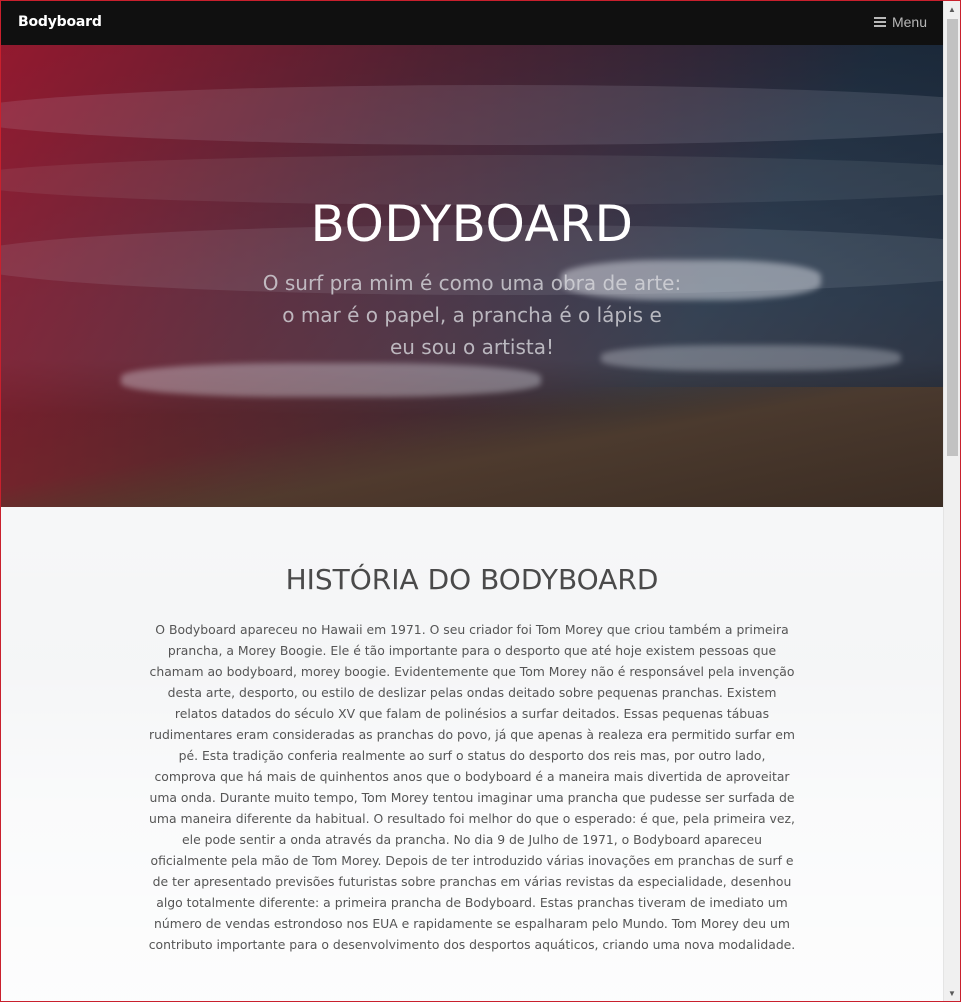 The height and width of the screenshot is (1002, 961). I want to click on about-title: HISTÓRIA DO BODYBOARD, so click(472, 579).